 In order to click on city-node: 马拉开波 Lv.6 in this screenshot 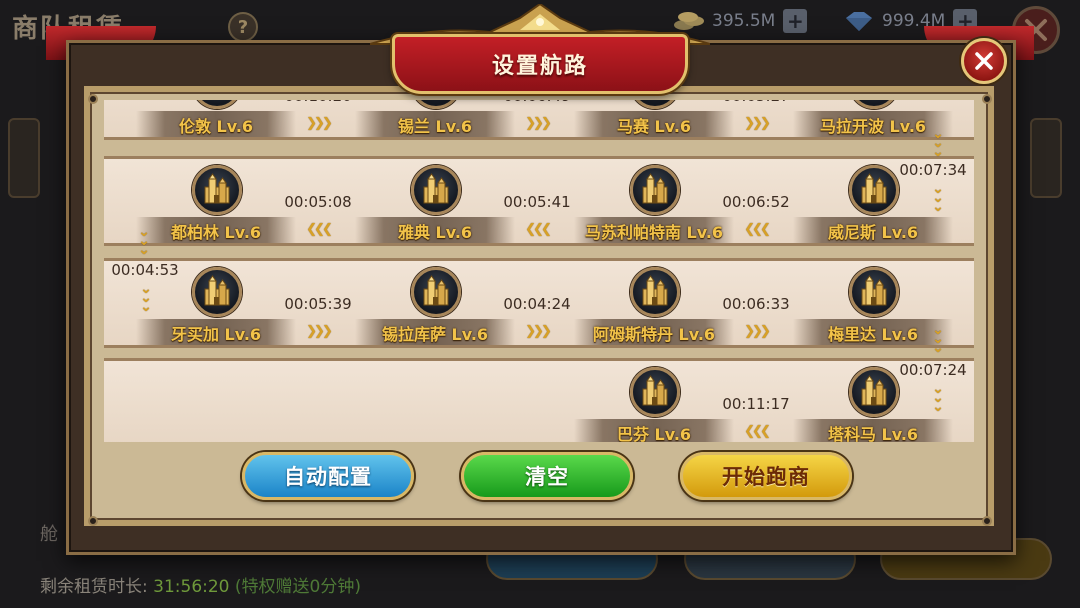, I will do `click(873, 121)`.